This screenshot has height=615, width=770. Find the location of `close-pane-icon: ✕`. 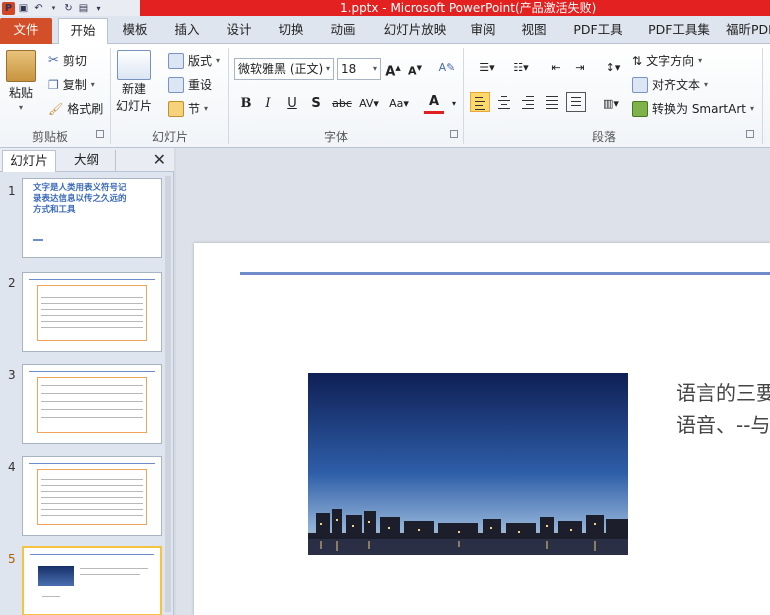

close-pane-icon: ✕ is located at coordinates (159, 159).